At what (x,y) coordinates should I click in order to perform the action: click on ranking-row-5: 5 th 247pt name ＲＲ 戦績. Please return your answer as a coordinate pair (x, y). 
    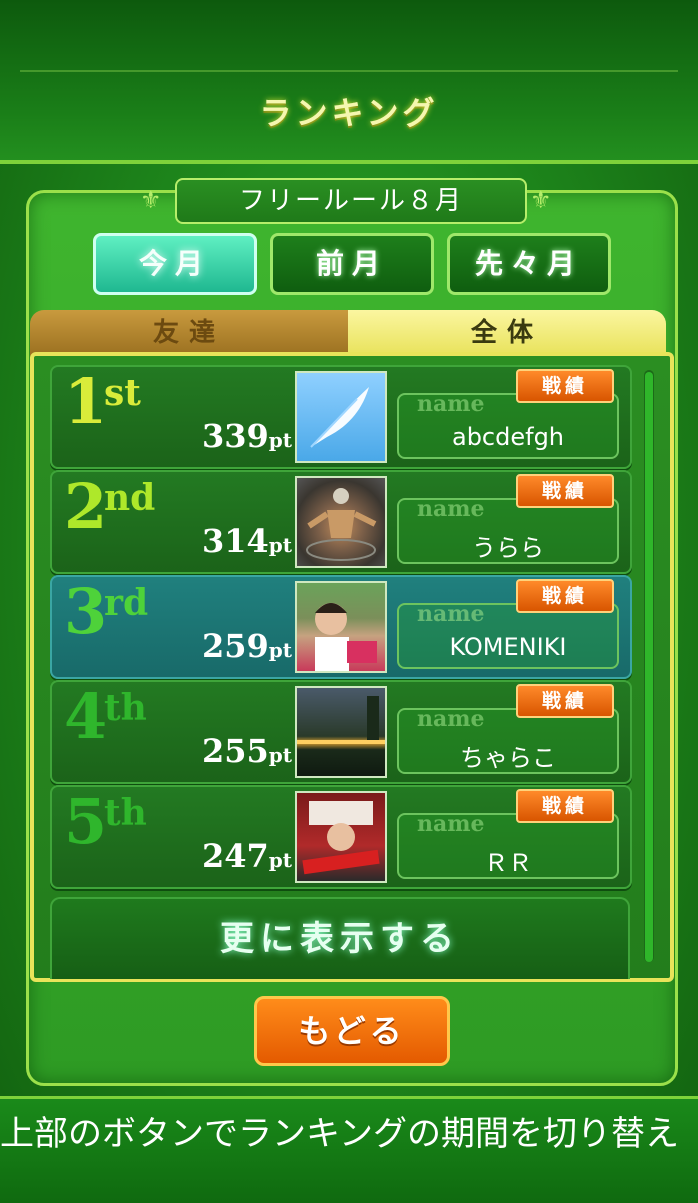
    Looking at the image, I should click on (341, 837).